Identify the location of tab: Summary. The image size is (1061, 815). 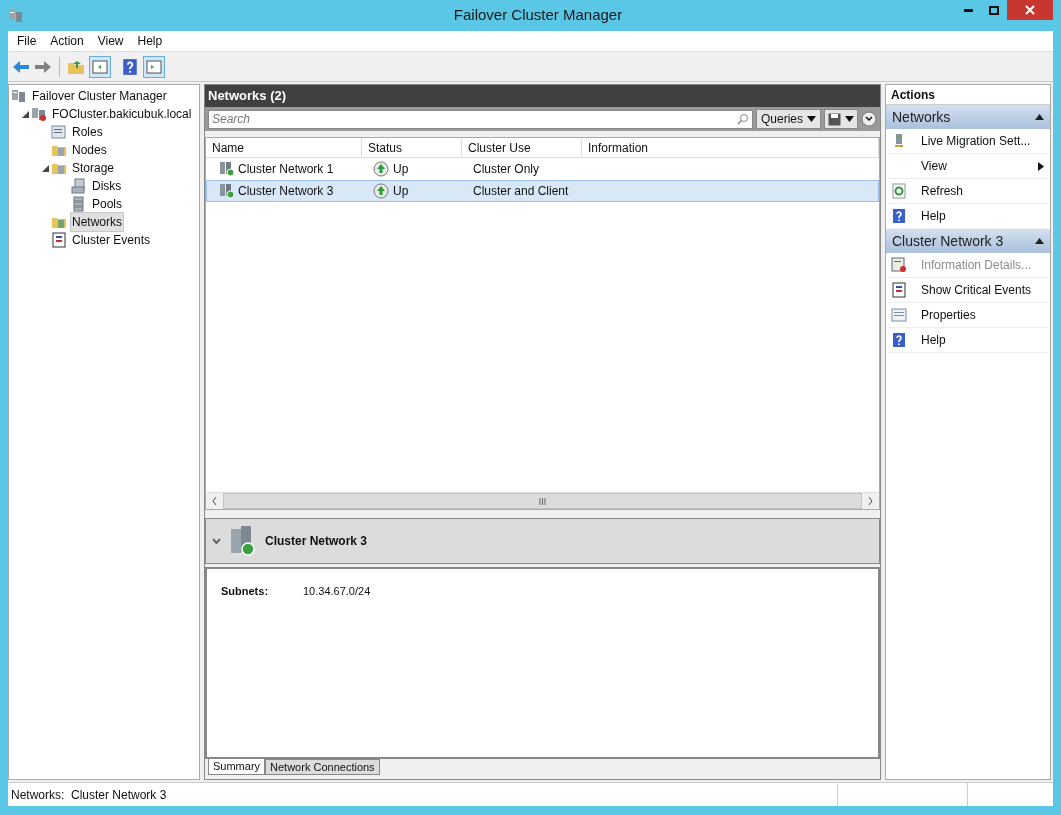
(237, 767).